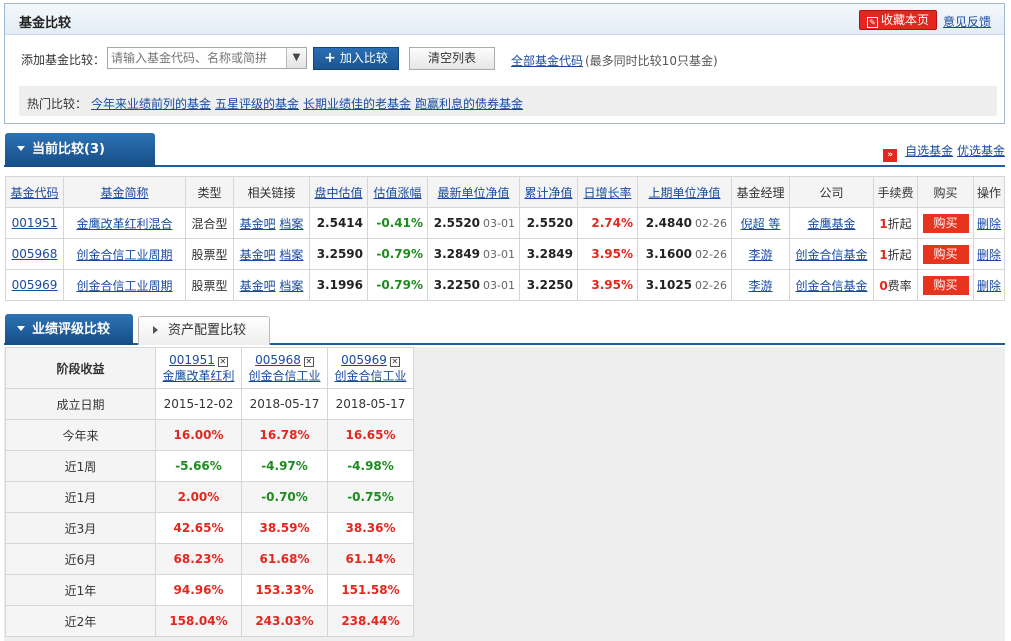 The image size is (1011, 641). I want to click on period-label: 近3月, so click(80, 528).